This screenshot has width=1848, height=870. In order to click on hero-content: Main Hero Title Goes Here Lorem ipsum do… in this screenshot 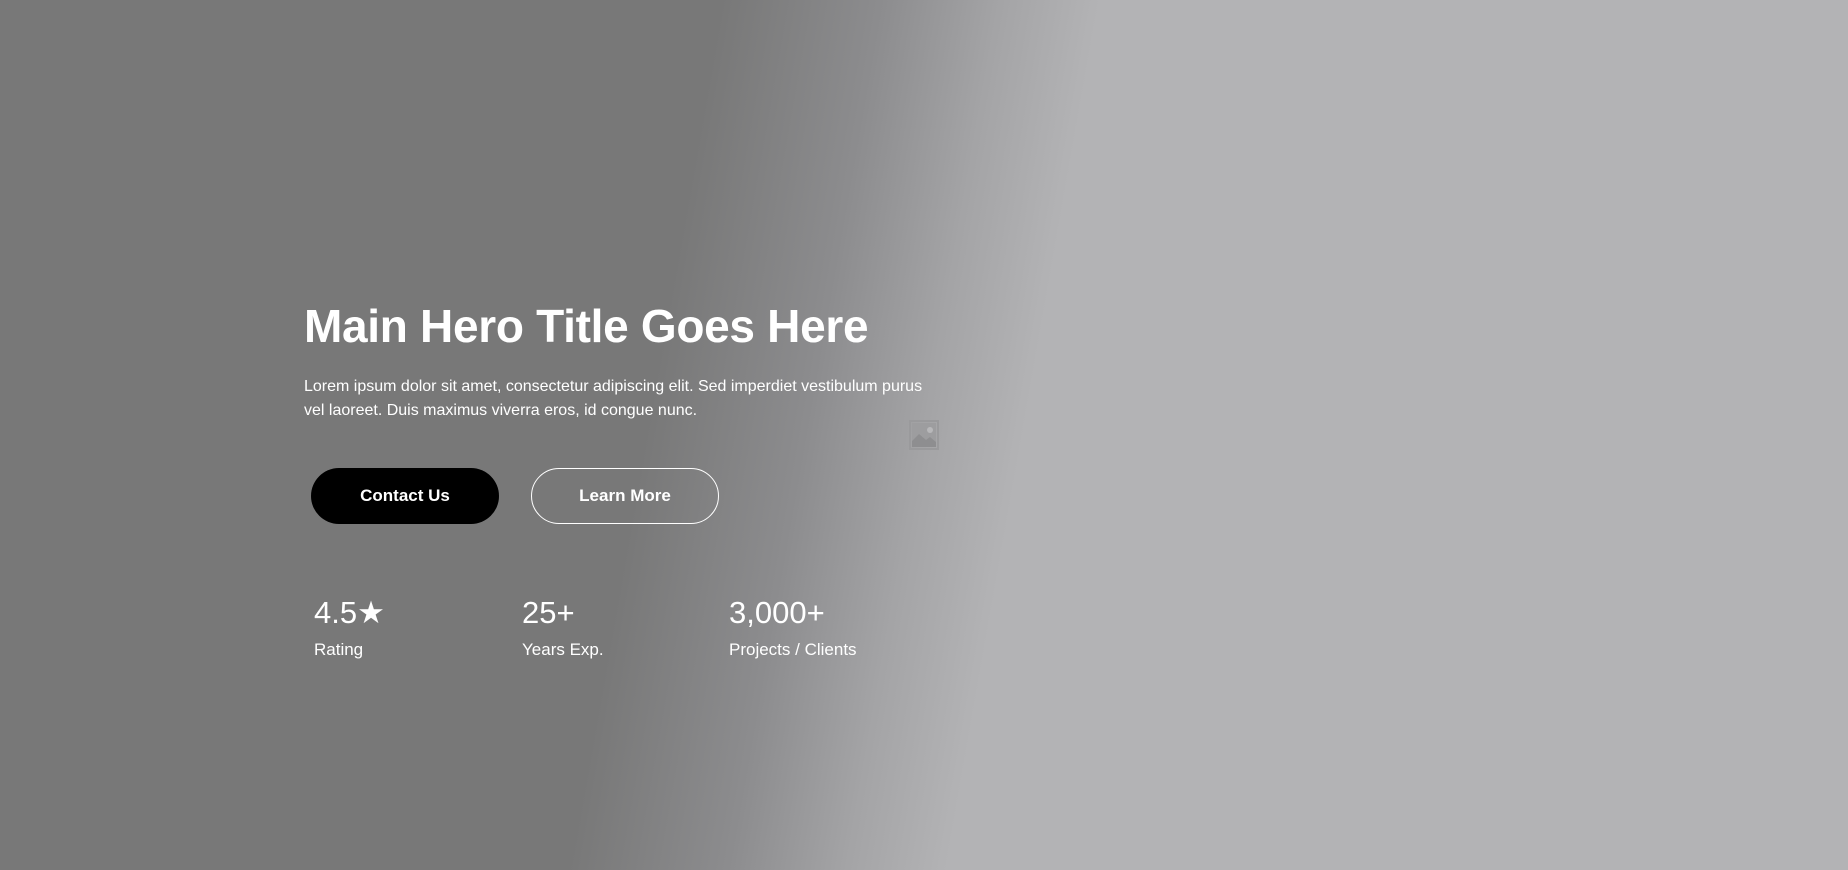, I will do `click(624, 477)`.